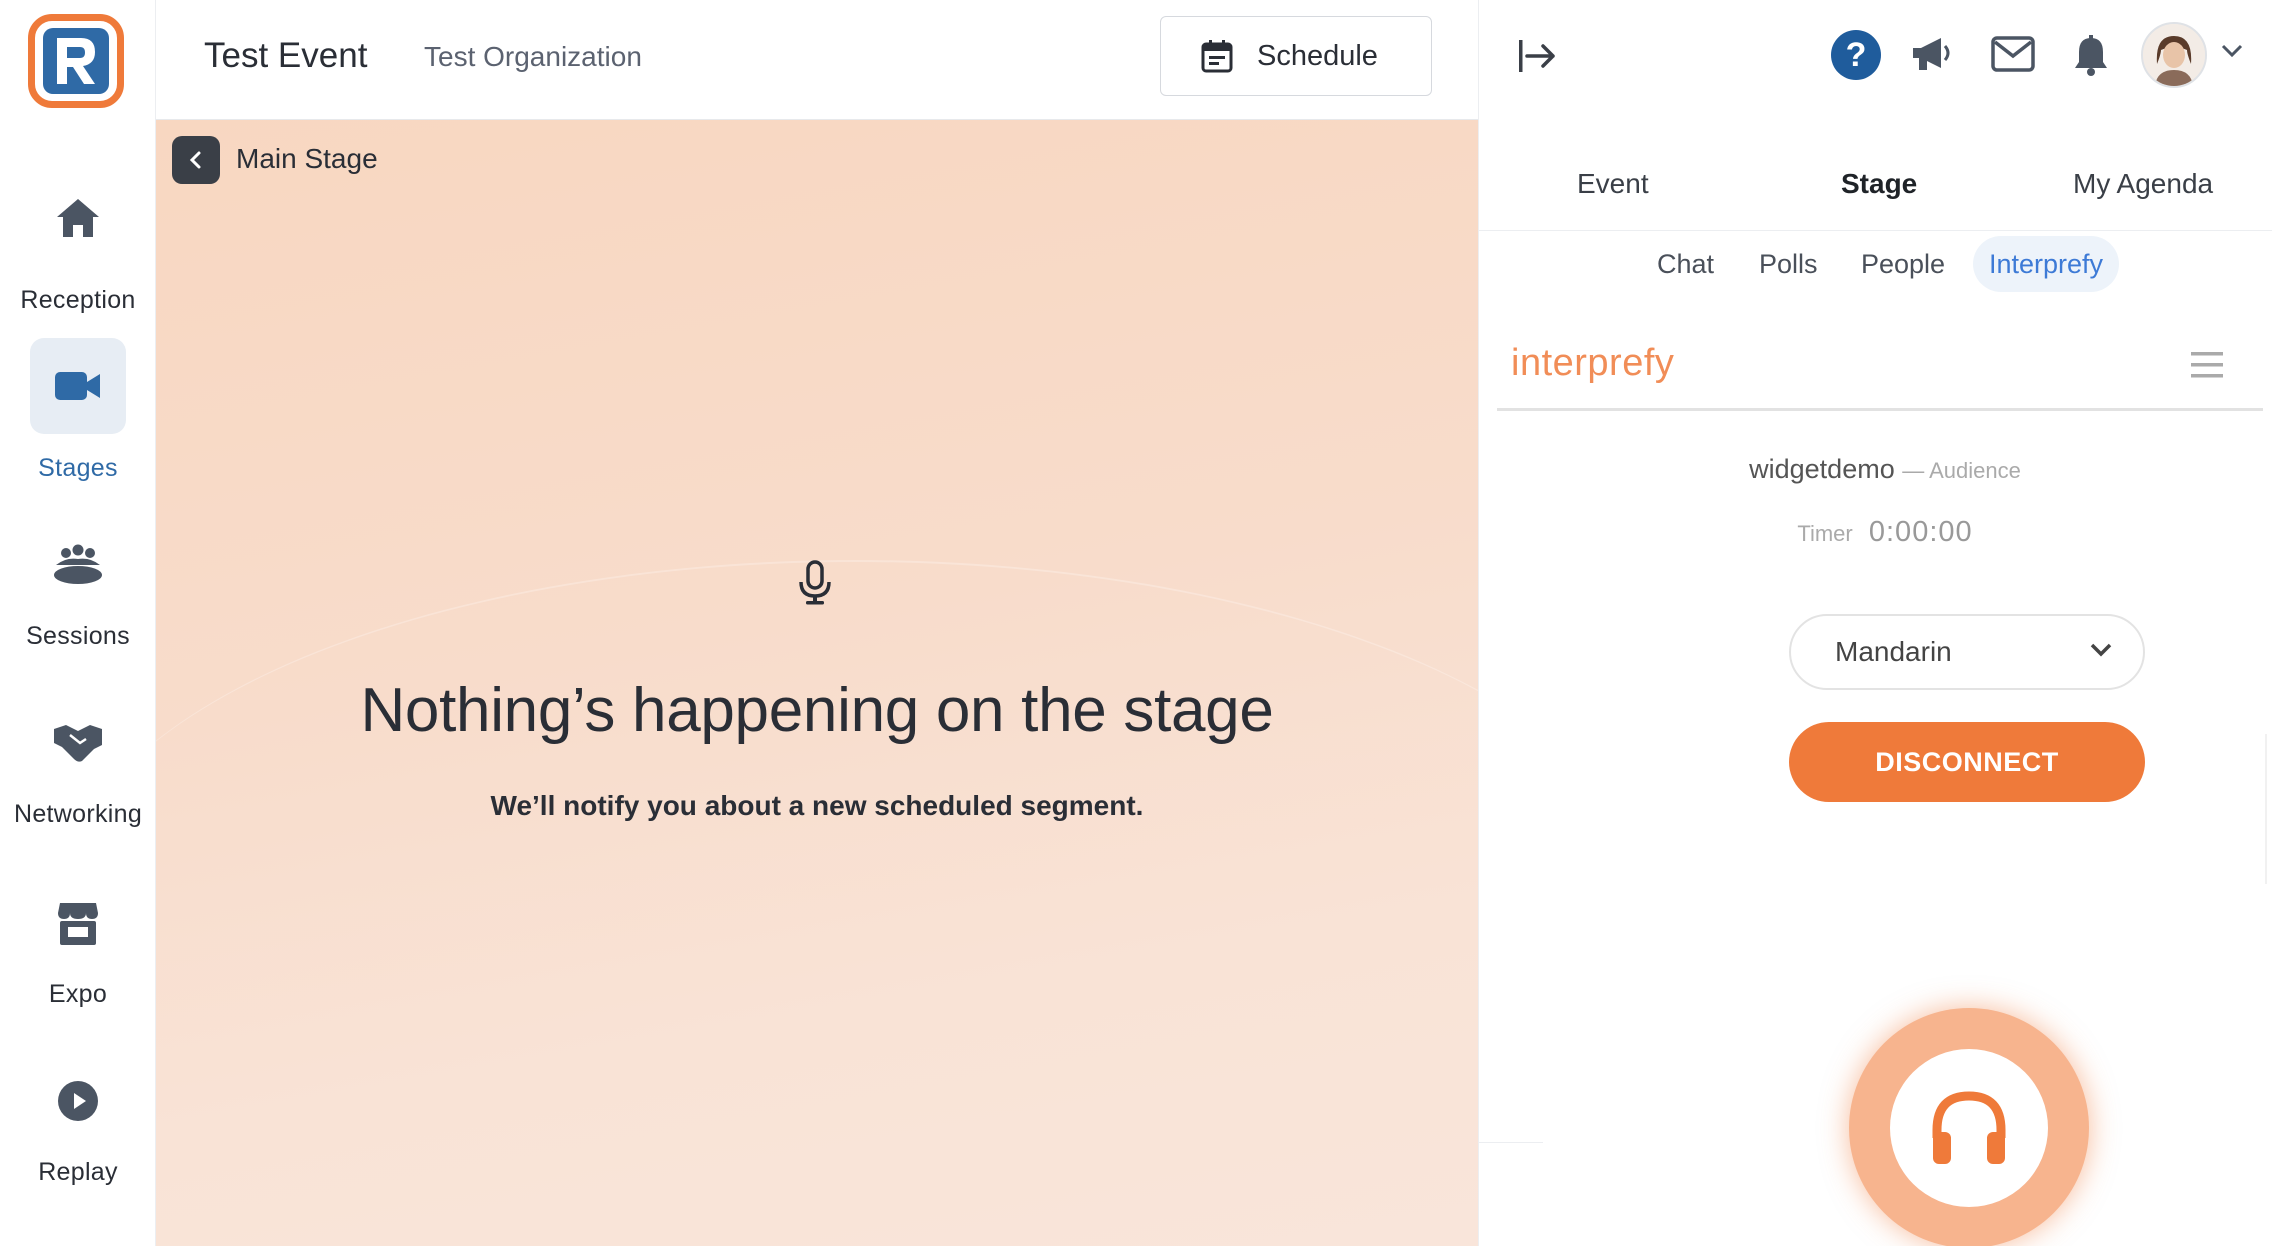  I want to click on subtab-chat: Chat, so click(1685, 264).